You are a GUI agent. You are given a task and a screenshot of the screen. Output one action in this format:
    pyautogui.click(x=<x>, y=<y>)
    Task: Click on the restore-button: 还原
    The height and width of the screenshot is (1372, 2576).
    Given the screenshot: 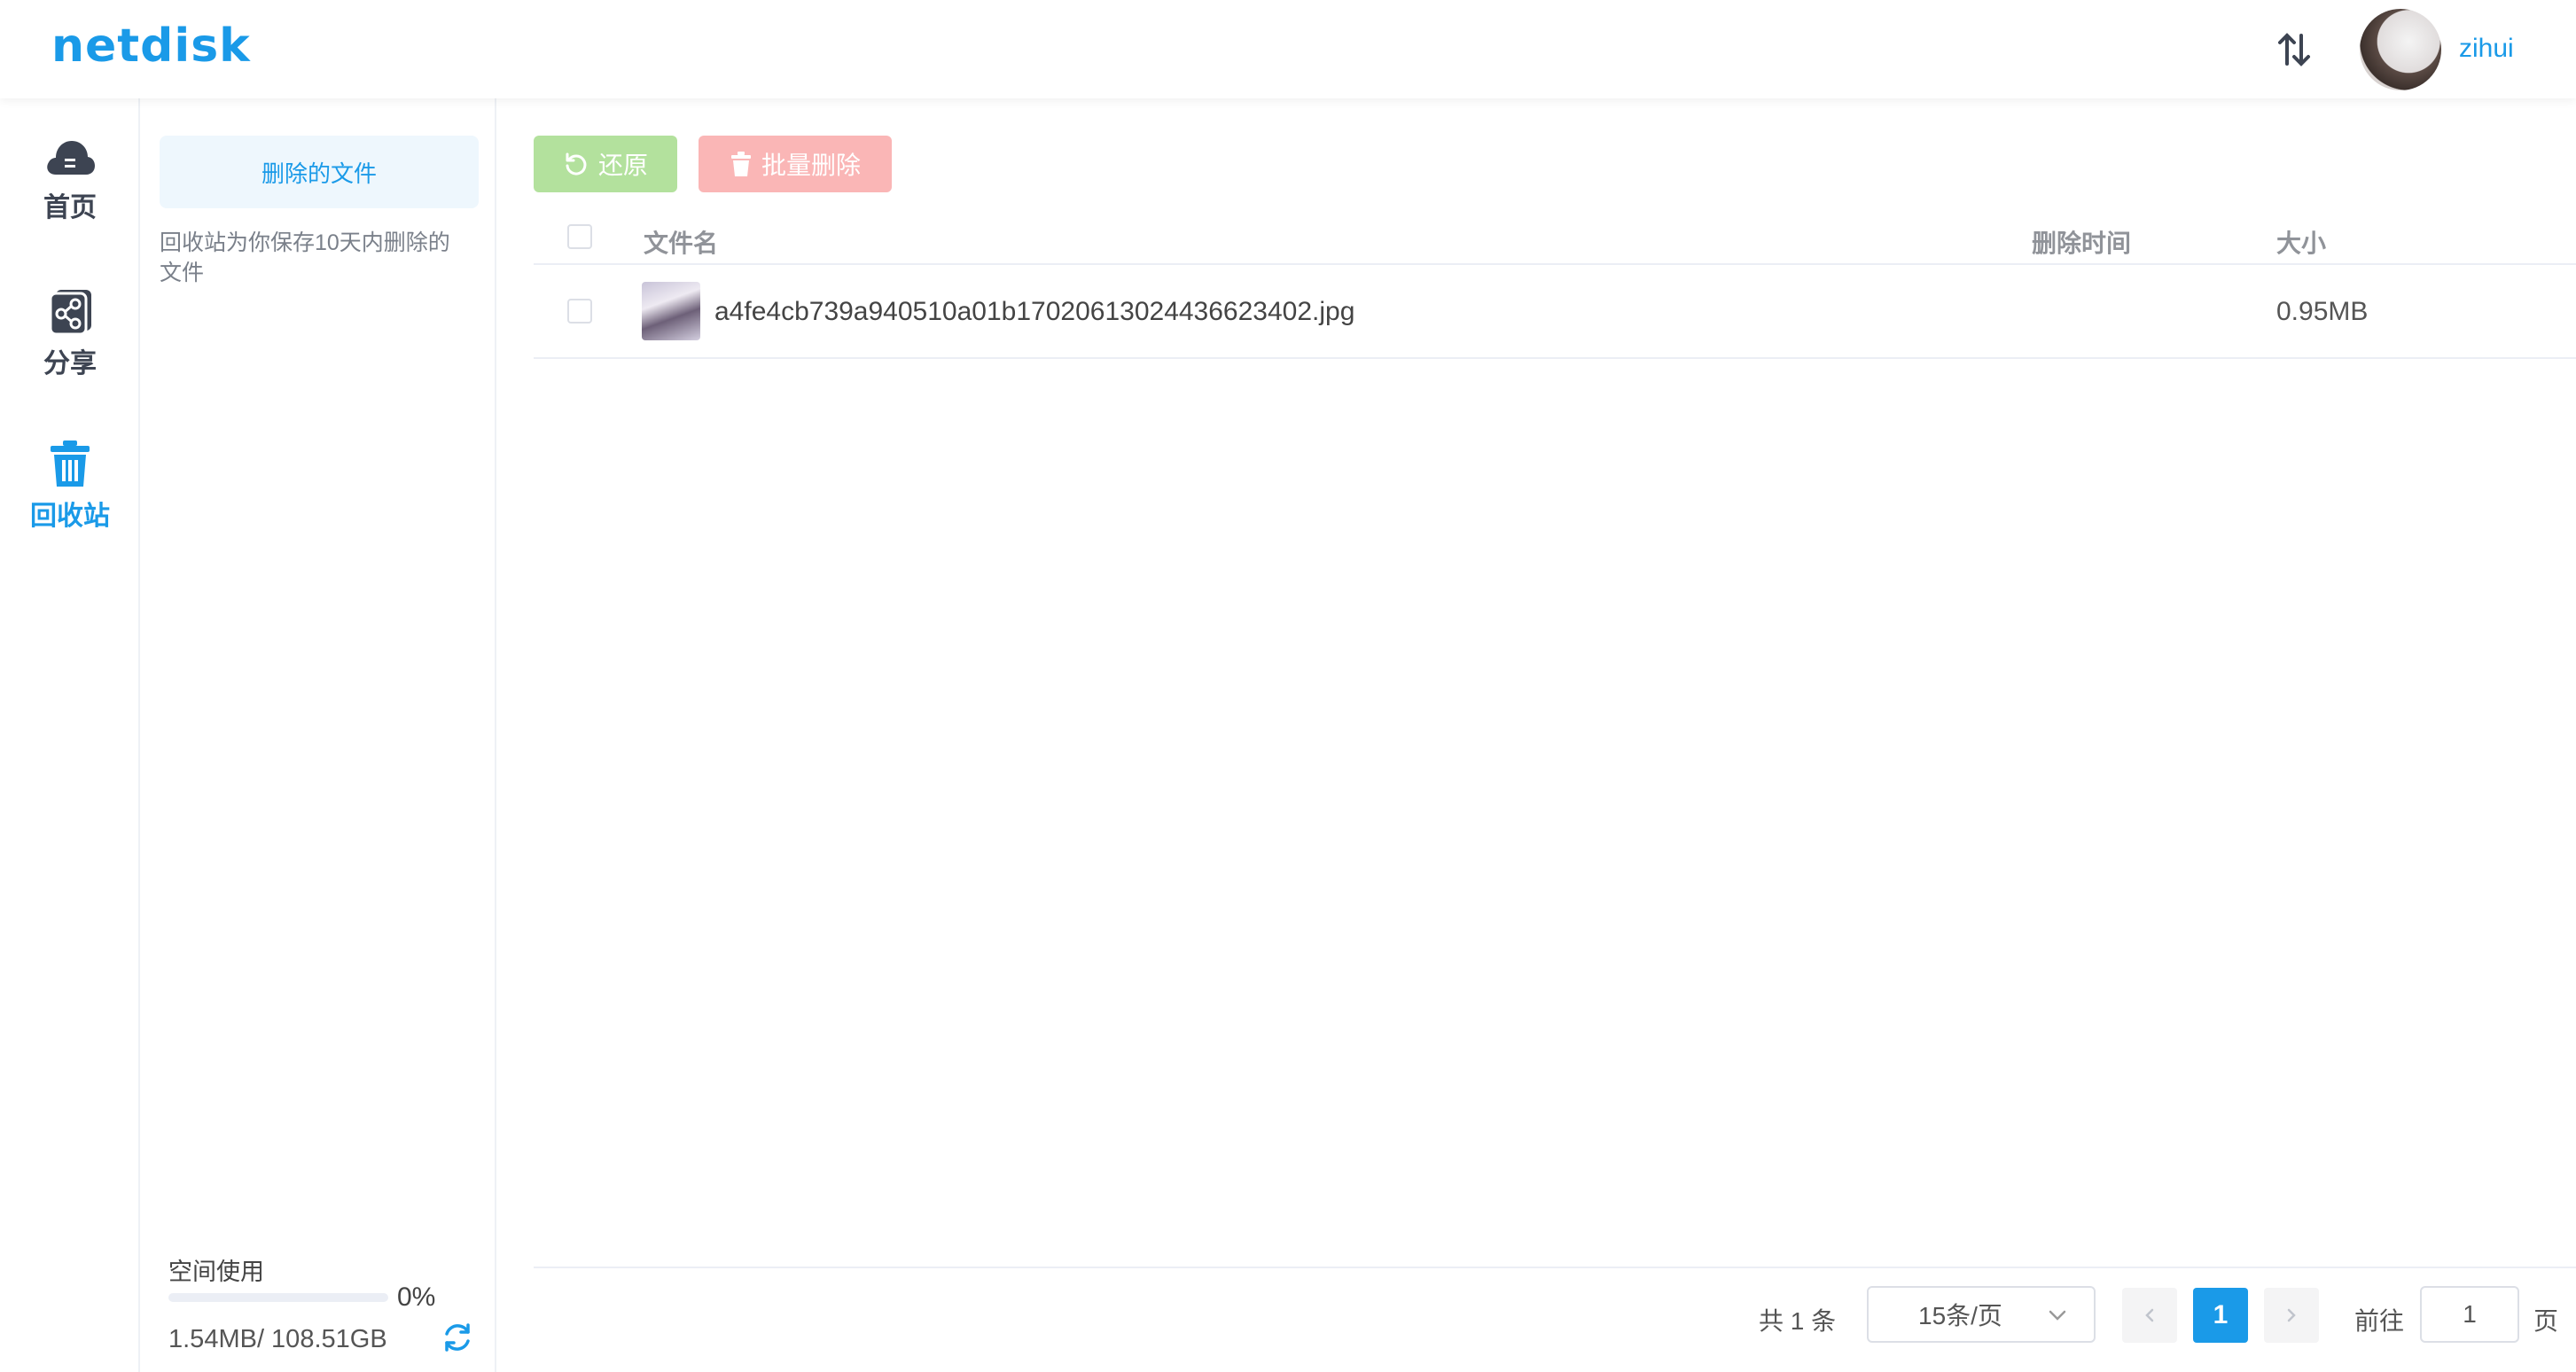 What is the action you would take?
    pyautogui.click(x=605, y=164)
    